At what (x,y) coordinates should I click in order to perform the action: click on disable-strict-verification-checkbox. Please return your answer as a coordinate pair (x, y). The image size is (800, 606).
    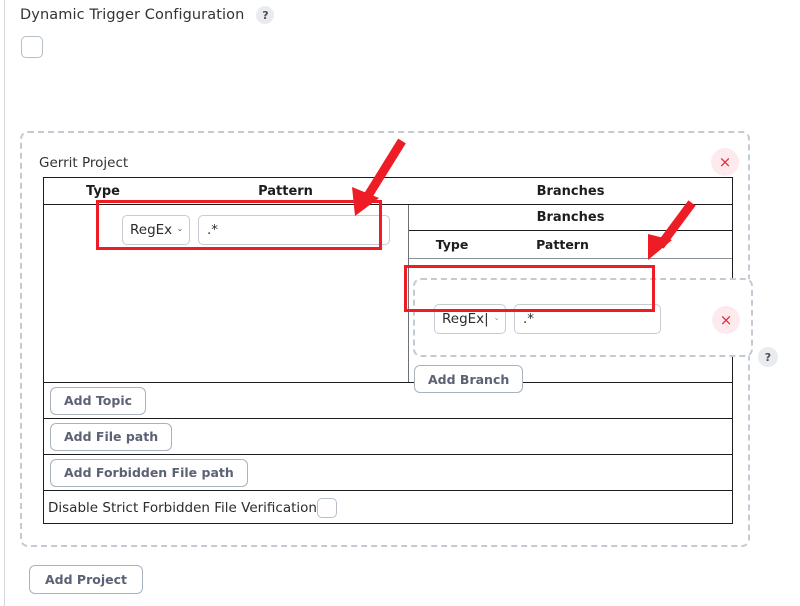
    Looking at the image, I should click on (326, 507).